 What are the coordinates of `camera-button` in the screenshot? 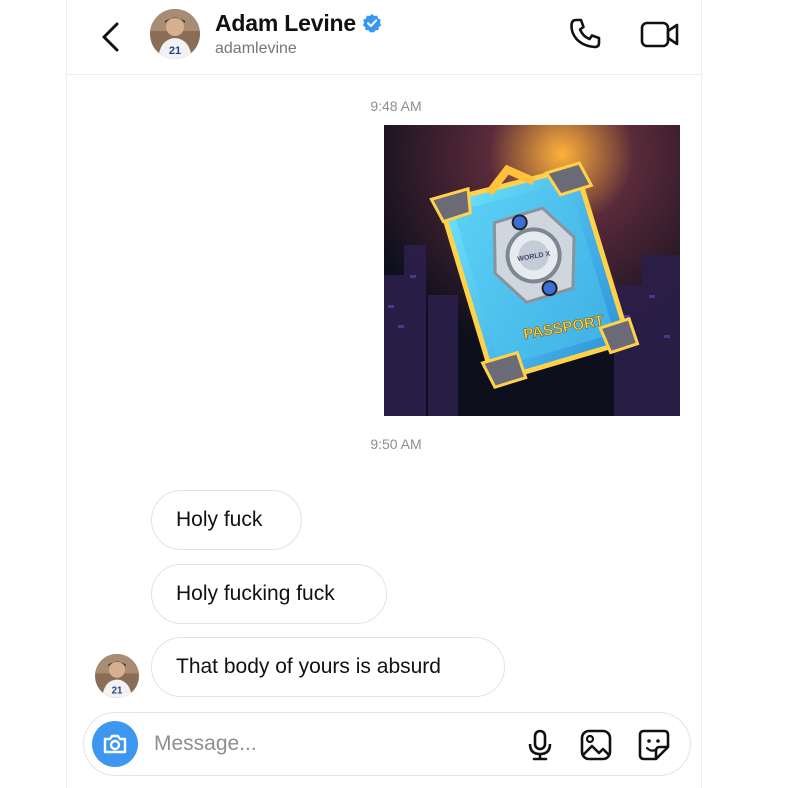 It's located at (115, 744).